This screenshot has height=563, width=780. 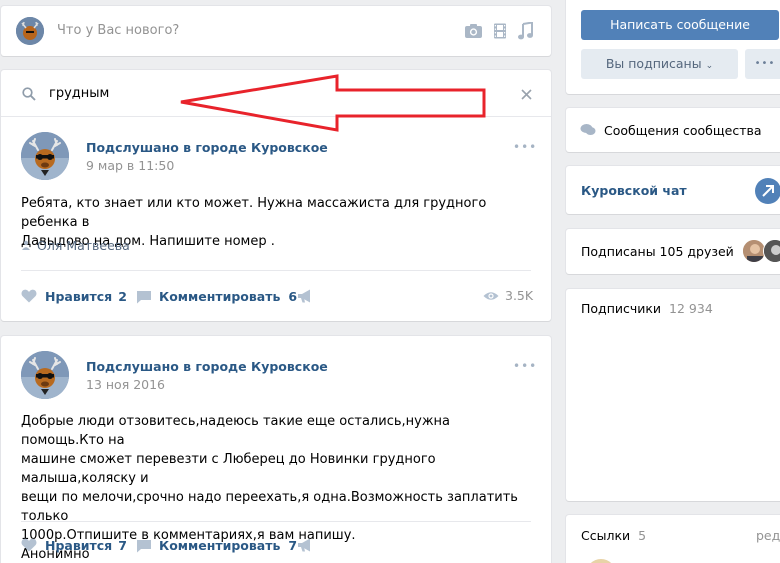 I want to click on chat-bubble-icon, so click(x=588, y=129).